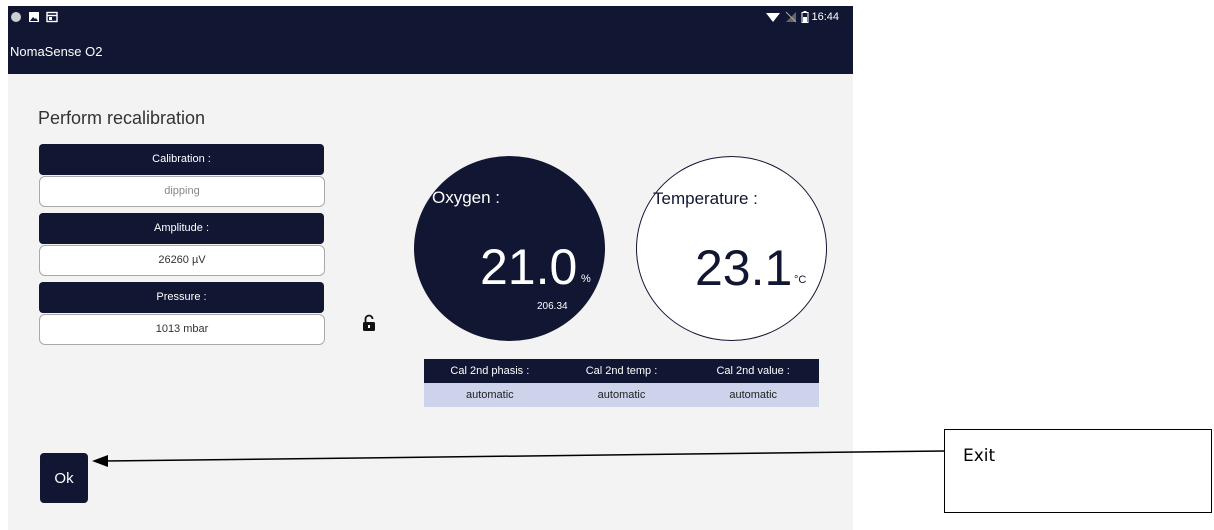 This screenshot has width=1214, height=530. Describe the element at coordinates (979, 456) in the screenshot. I see `callout-text: Exit` at that location.